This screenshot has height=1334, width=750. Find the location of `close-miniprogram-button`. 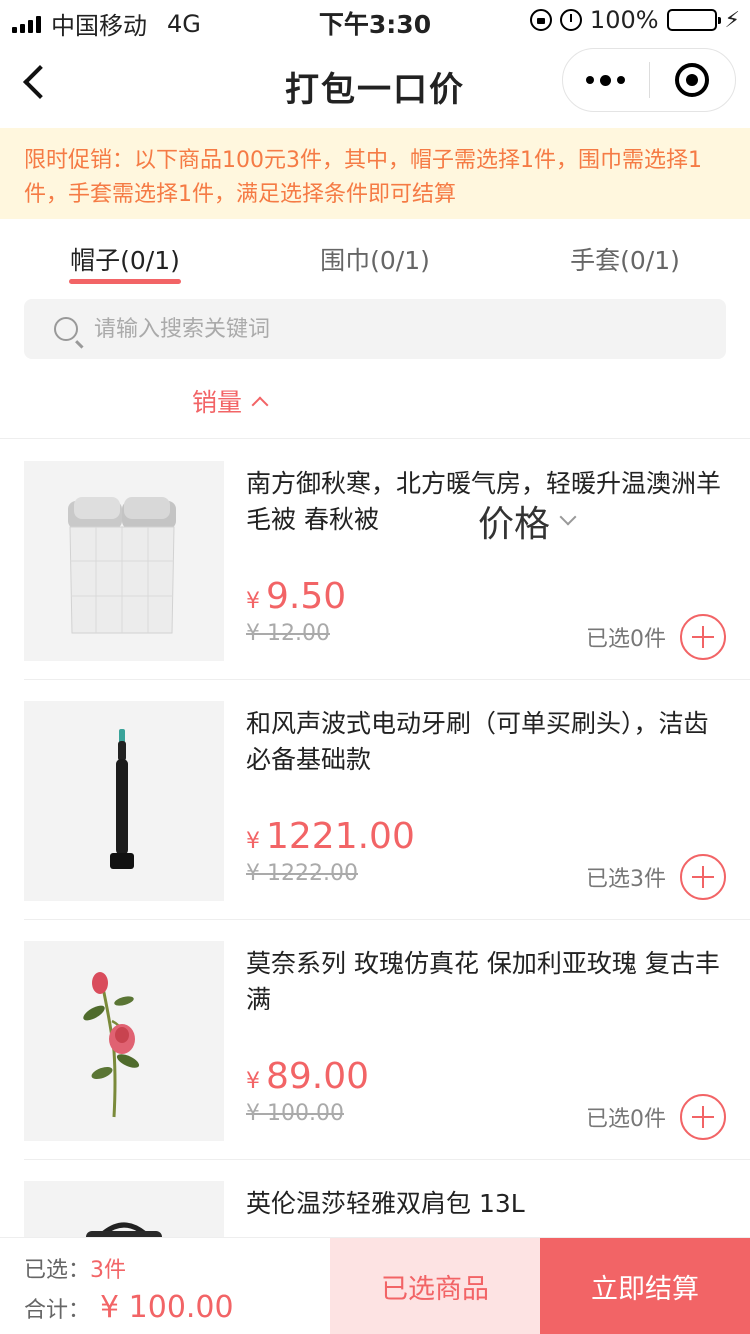

close-miniprogram-button is located at coordinates (693, 80).